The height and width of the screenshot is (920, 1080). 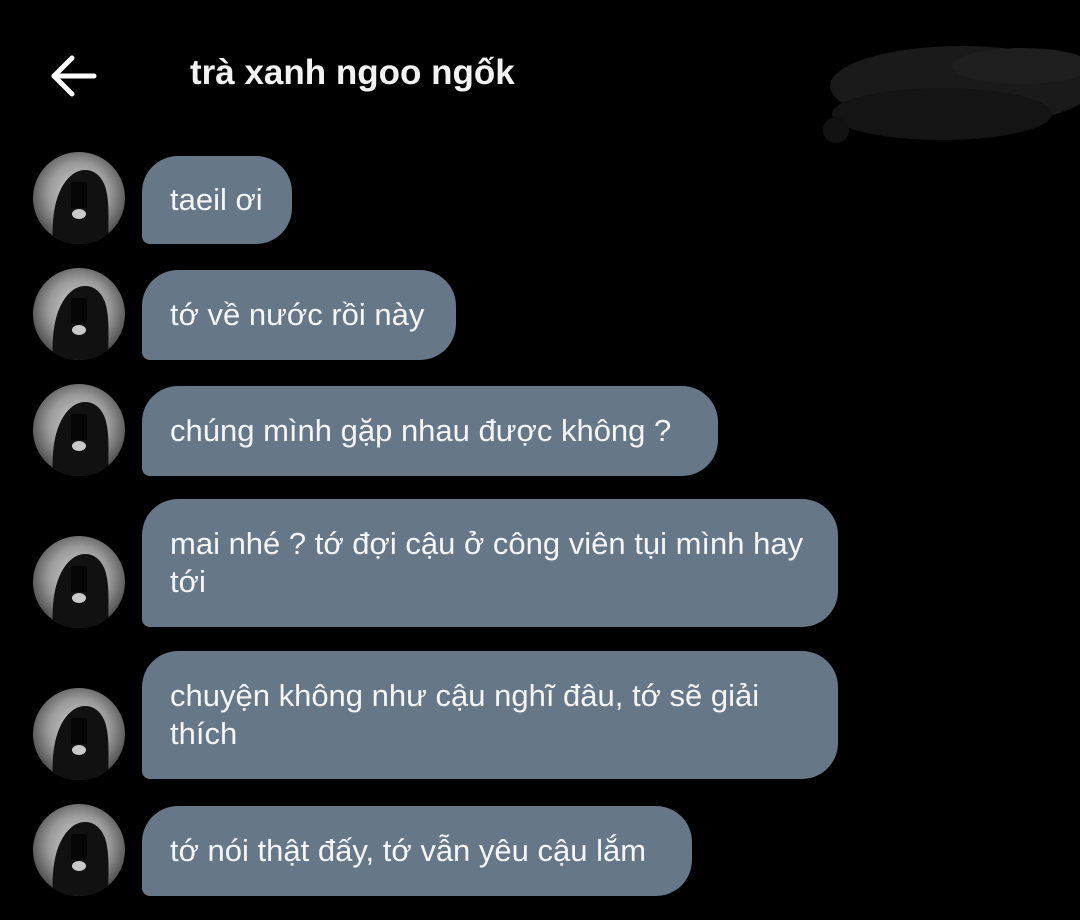 I want to click on message-text: taeil ơi, so click(x=216, y=199).